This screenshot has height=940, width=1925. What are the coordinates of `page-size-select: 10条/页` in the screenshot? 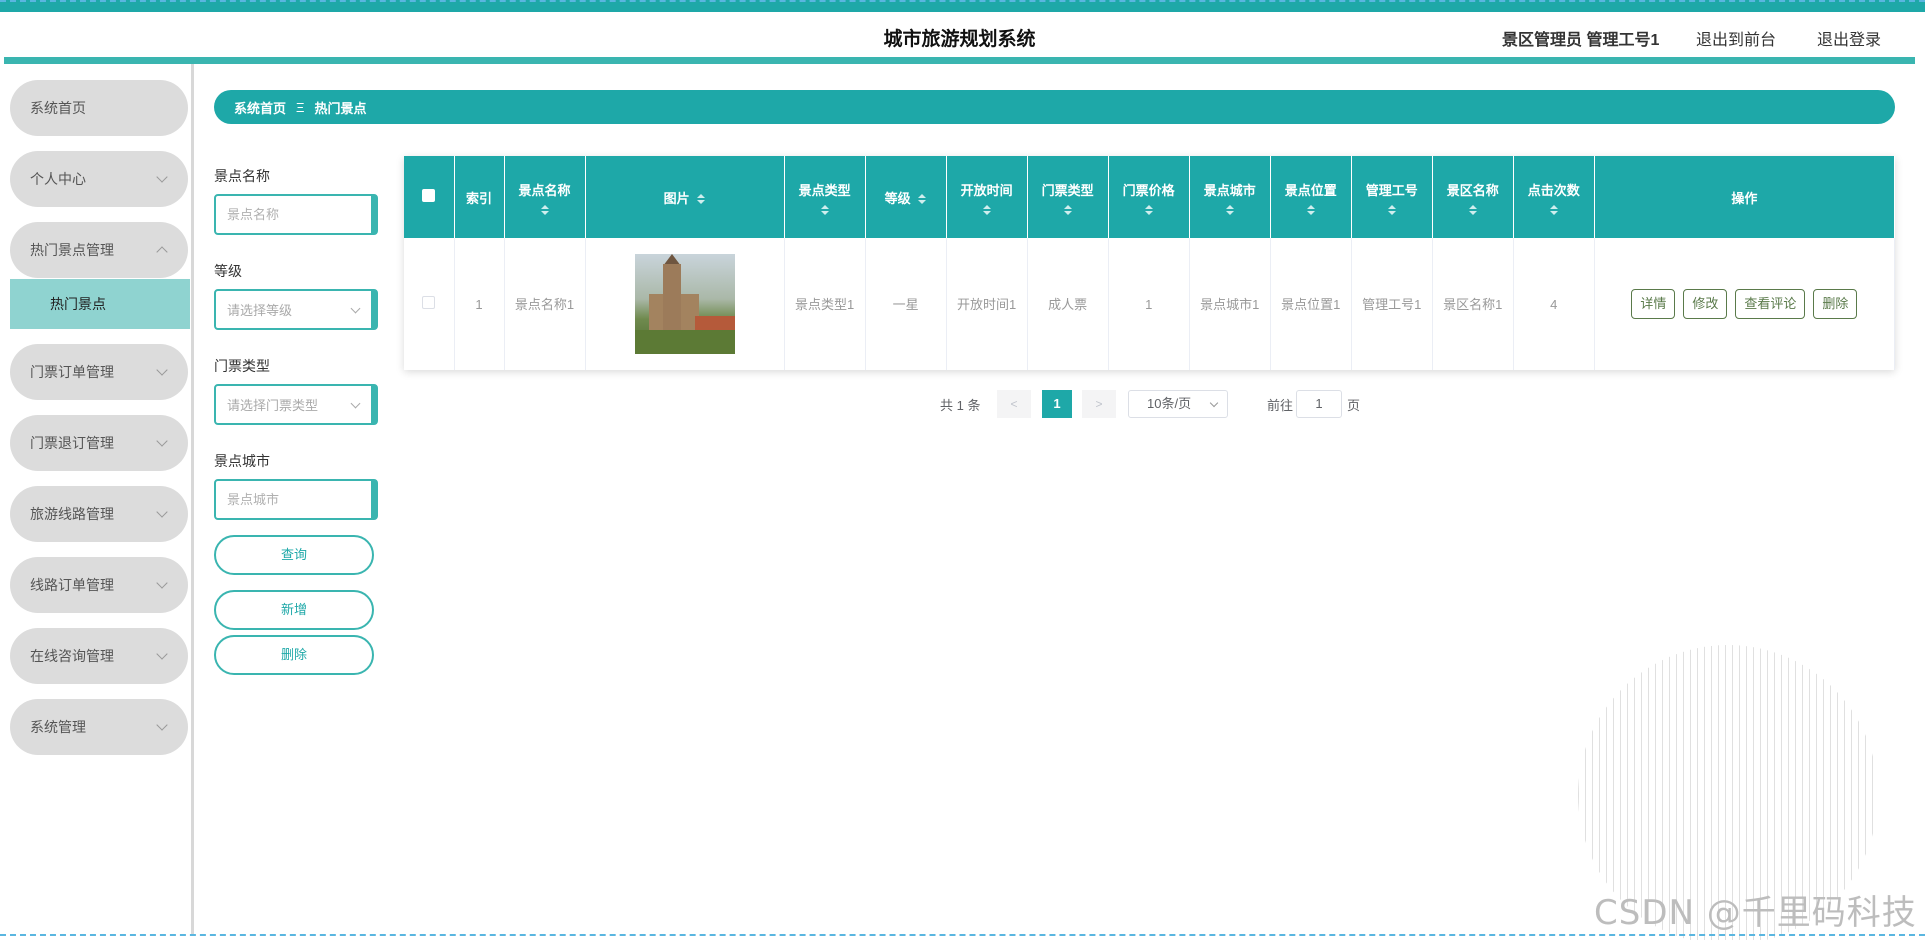 It's located at (1178, 404).